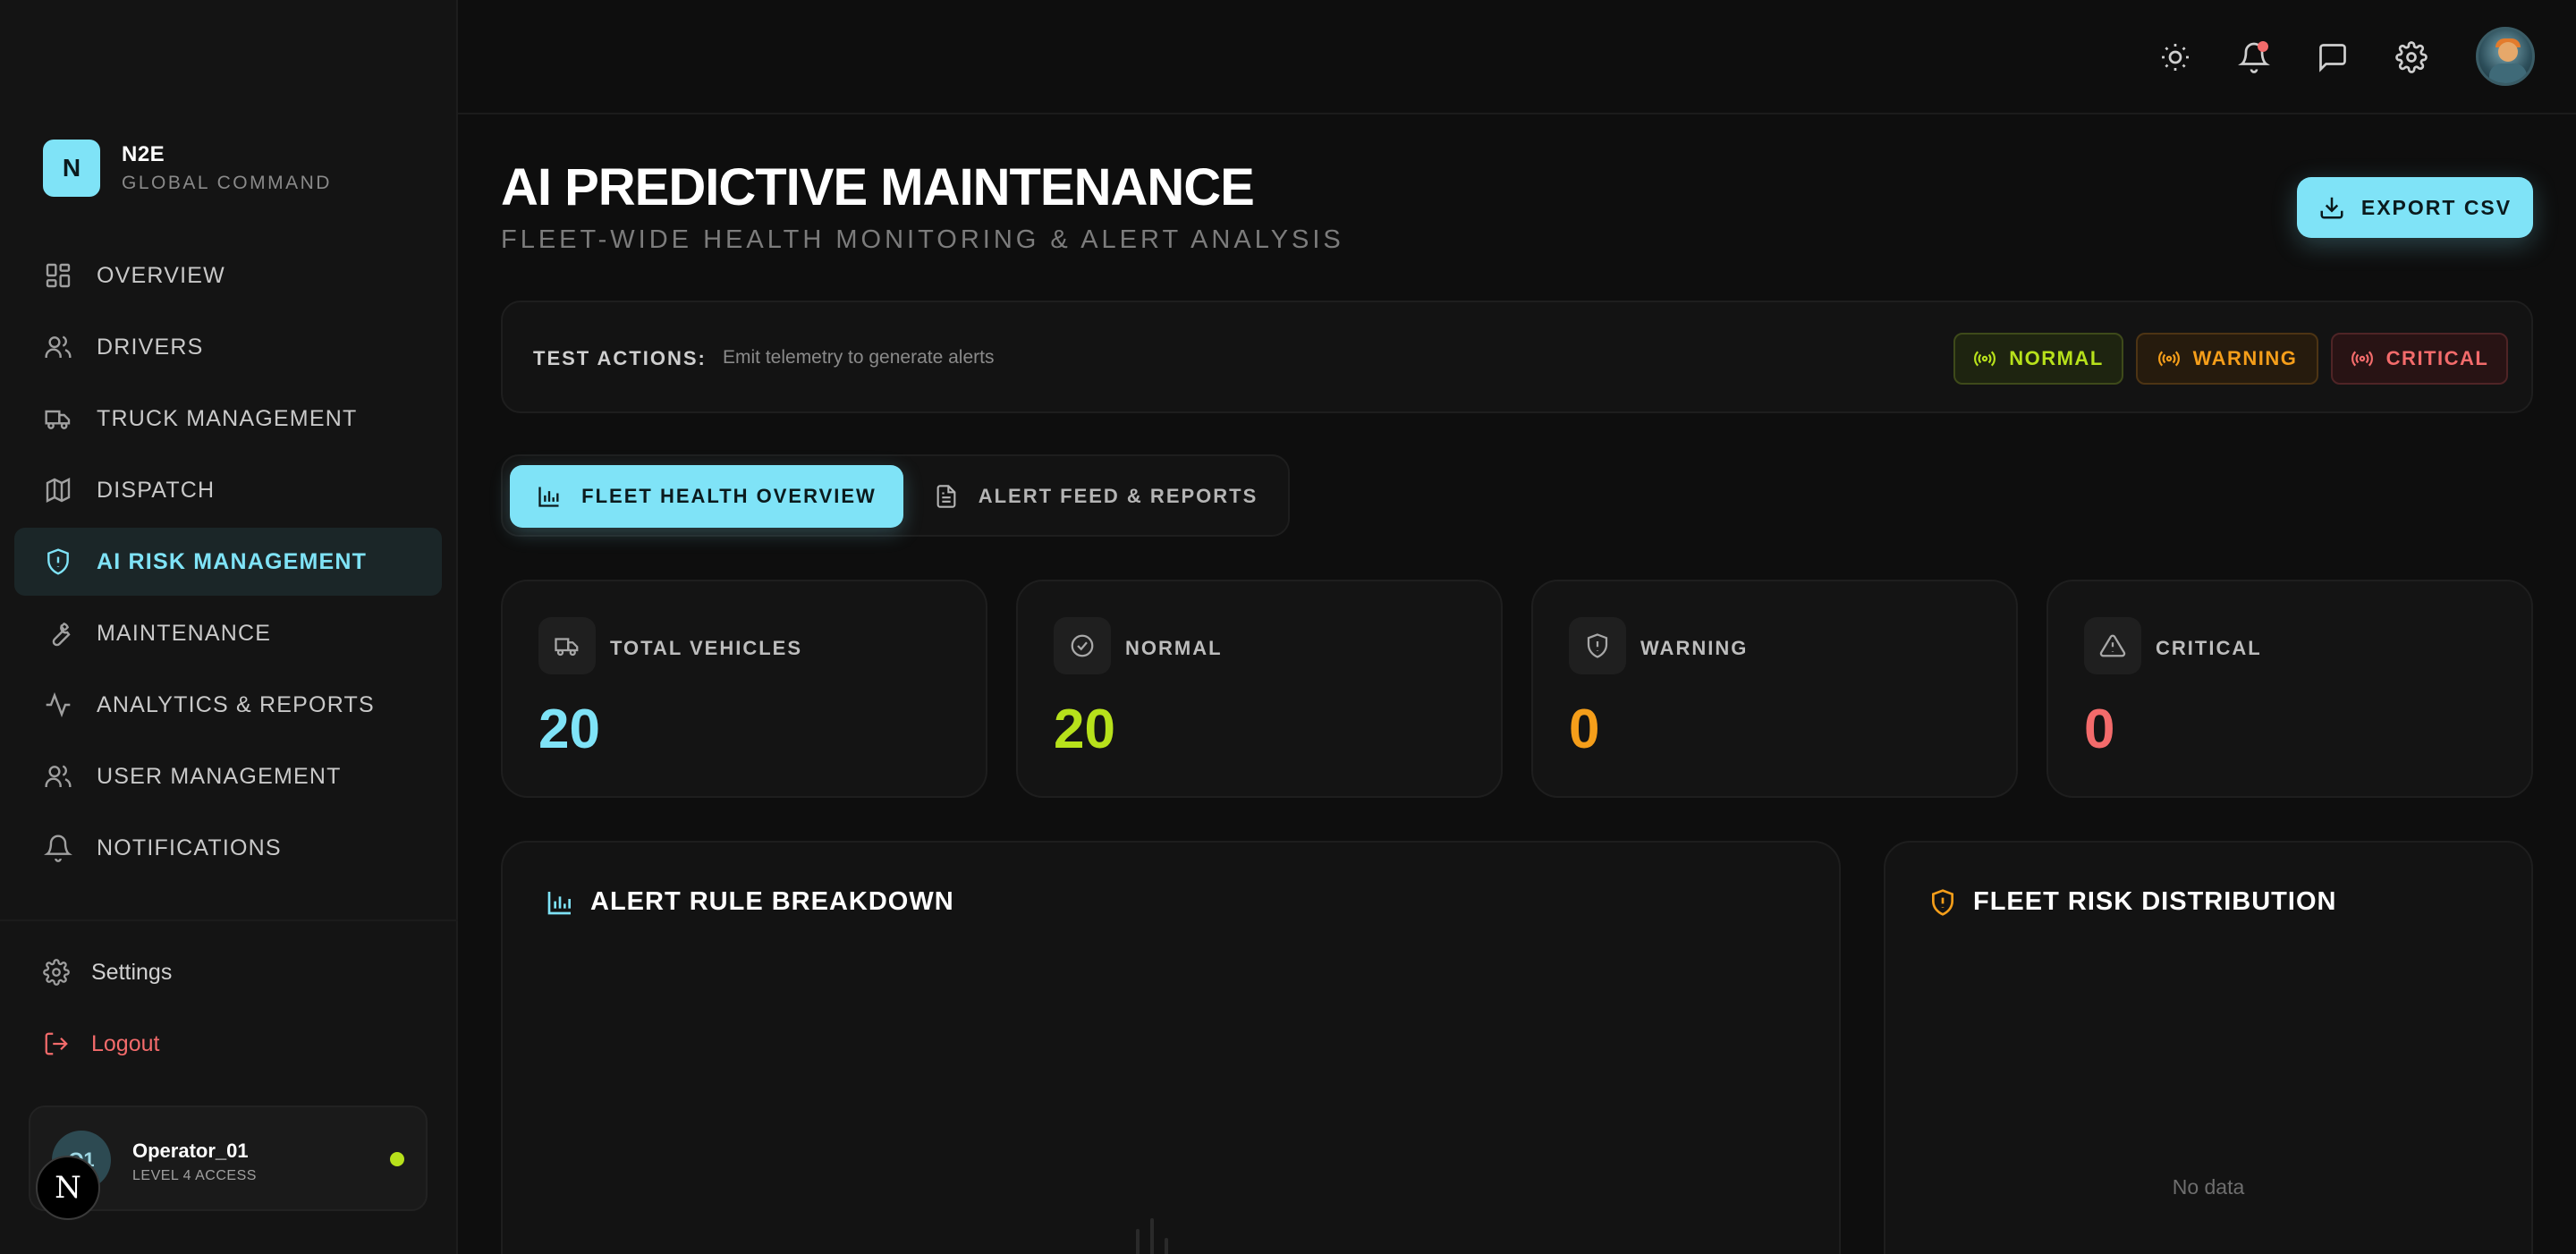 Image resolution: width=2576 pixels, height=1254 pixels. I want to click on tab-fleet-health-overview: FLEET HEALTH OVERVIEW, so click(706, 496).